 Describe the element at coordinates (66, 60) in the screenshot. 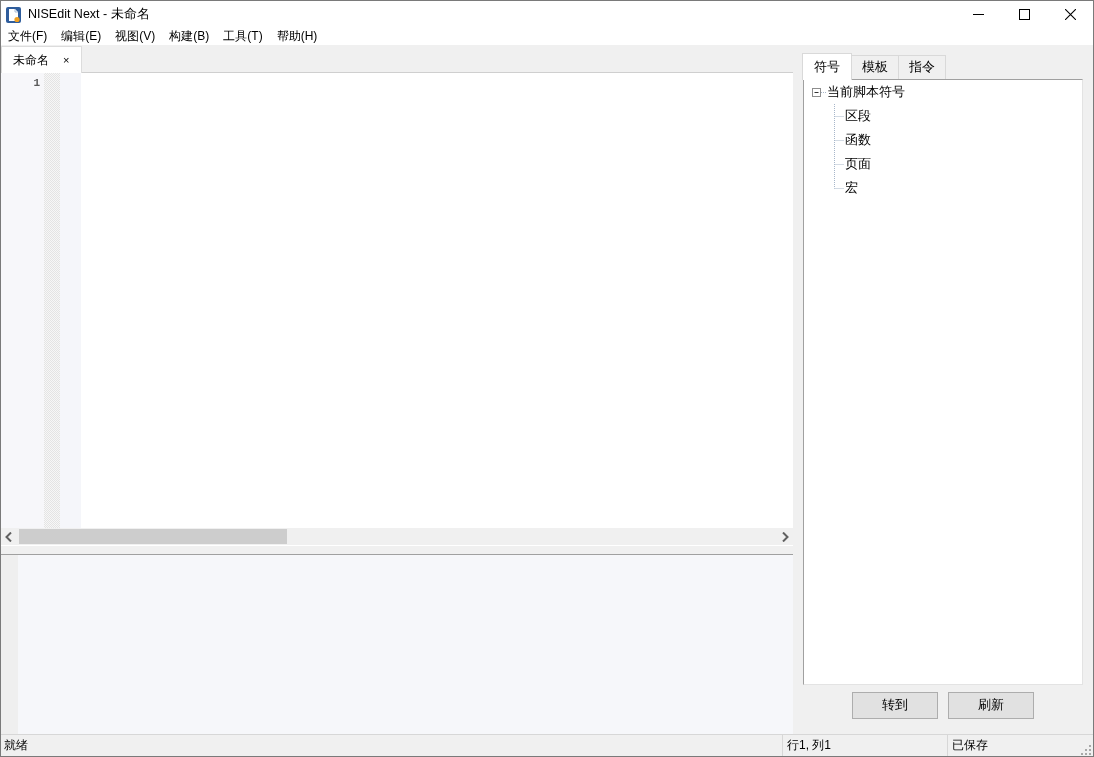

I see `close-tab-button: ×` at that location.